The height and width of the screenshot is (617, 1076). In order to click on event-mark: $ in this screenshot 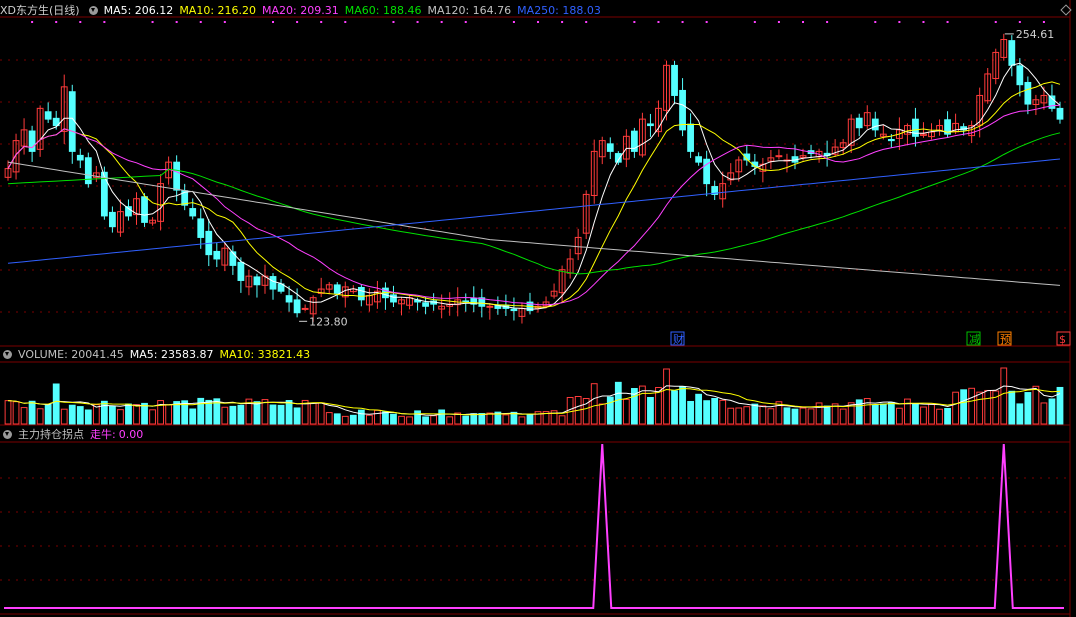, I will do `click(1062, 339)`.